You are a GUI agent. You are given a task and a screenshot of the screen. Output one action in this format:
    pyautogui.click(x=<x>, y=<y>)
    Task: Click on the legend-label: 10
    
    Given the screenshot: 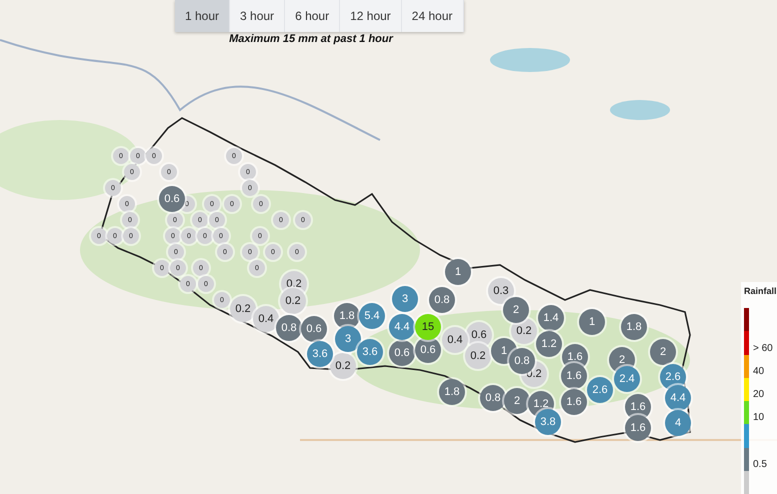 What is the action you would take?
    pyautogui.click(x=758, y=418)
    